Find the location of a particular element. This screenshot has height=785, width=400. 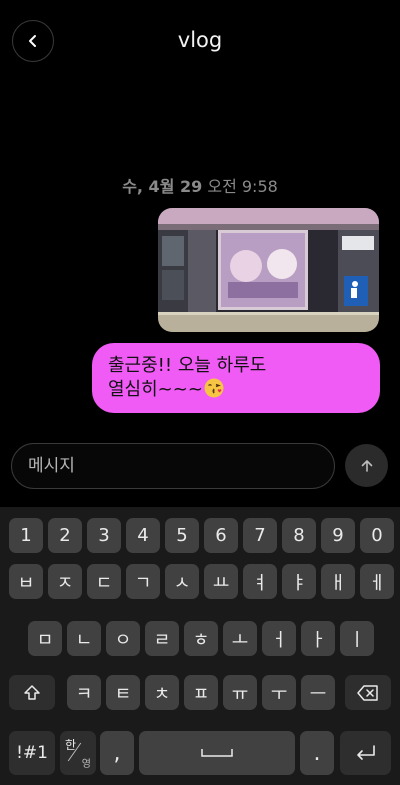

letter-key-label: ㅜ is located at coordinates (279, 694).